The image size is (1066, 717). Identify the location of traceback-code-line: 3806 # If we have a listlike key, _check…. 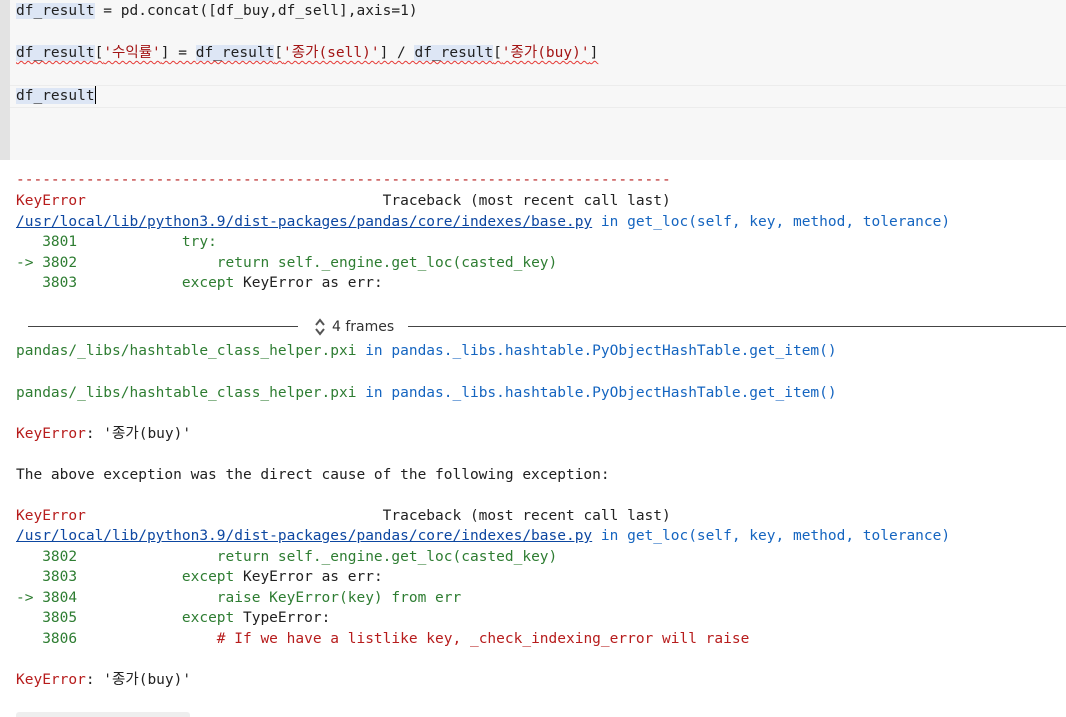
(382, 639).